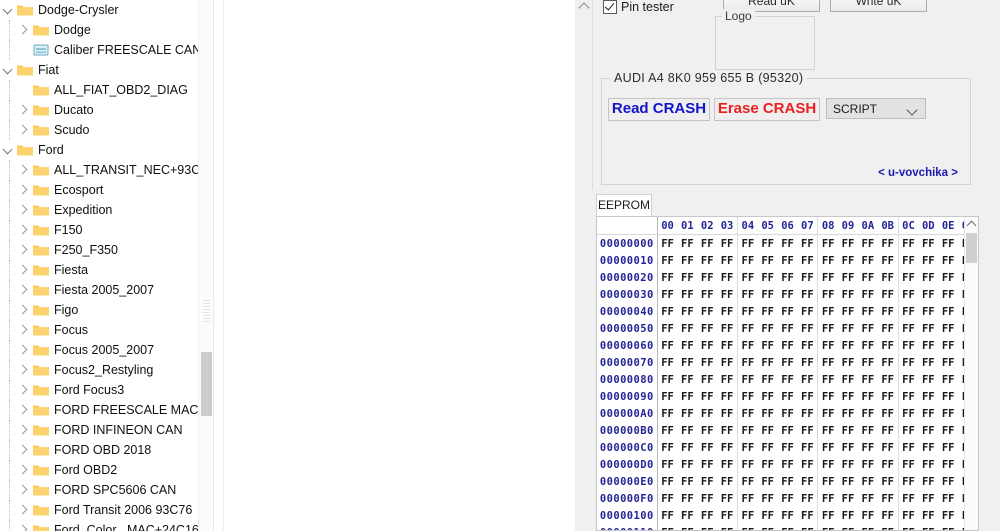  I want to click on hex-row: 00000030FFFFFFFFFFFFFFFFFFFFFFFFFFFFFFFF, so click(787, 294).